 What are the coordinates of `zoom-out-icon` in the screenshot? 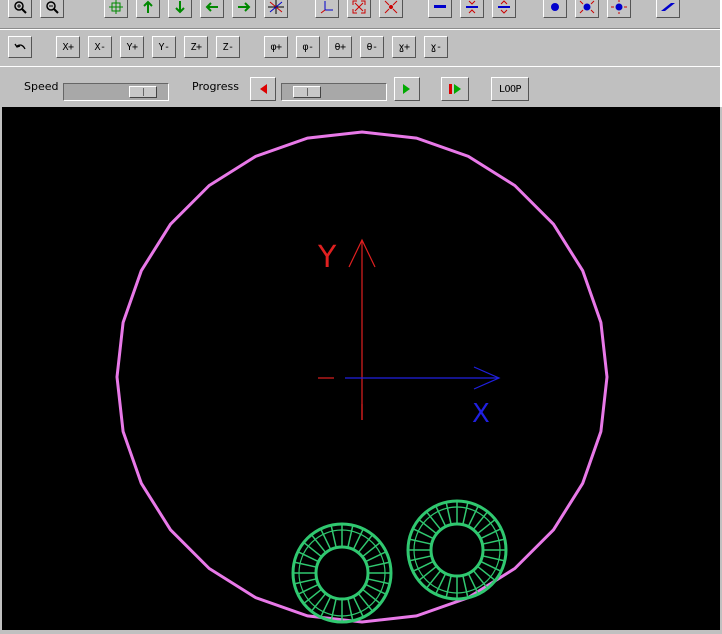 It's located at (52, 7).